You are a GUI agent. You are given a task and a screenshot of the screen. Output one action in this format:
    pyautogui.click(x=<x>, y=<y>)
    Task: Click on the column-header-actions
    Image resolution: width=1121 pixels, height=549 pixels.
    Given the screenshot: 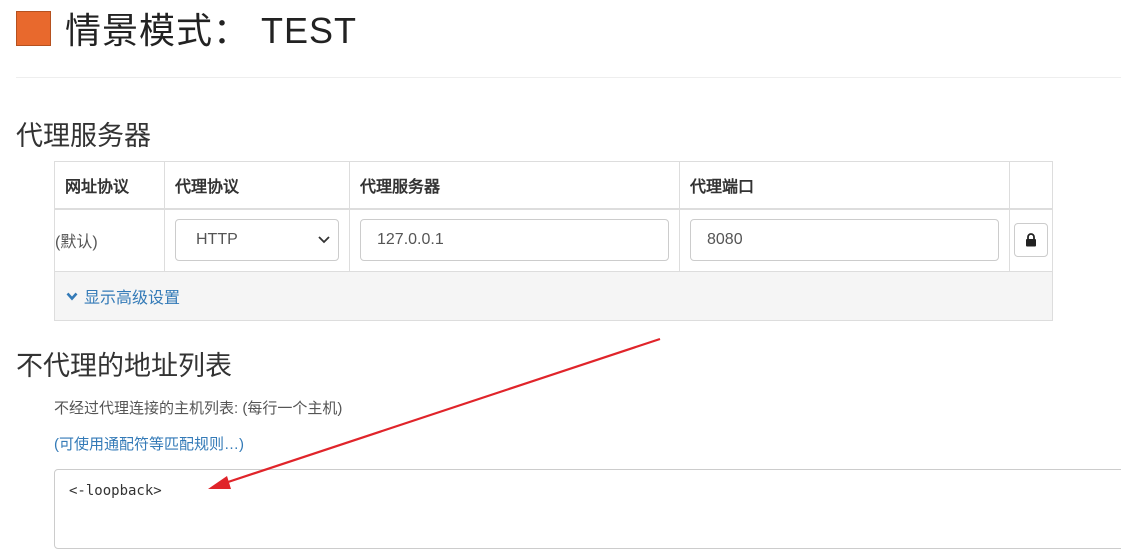 What is the action you would take?
    pyautogui.click(x=1031, y=185)
    